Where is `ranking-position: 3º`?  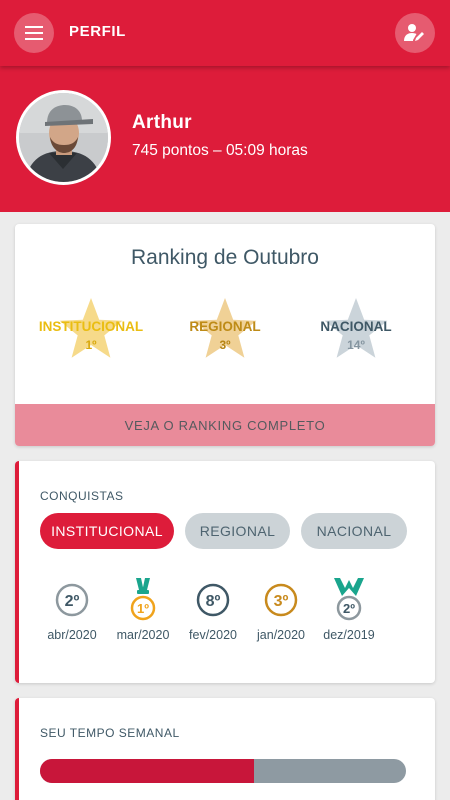
ranking-position: 3º is located at coordinates (225, 345).